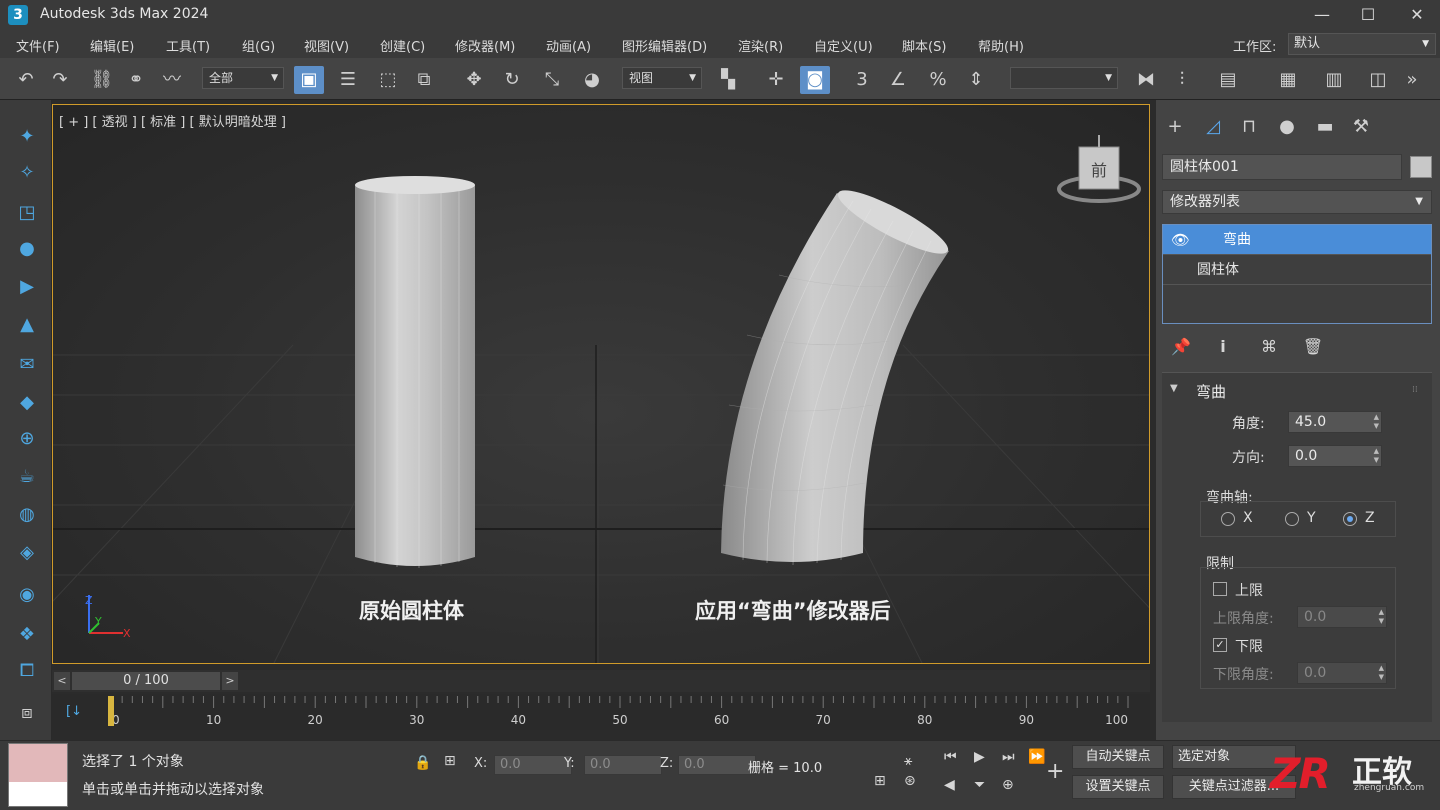  What do you see at coordinates (1180, 240) in the screenshot?
I see `eye-icon: 👁` at bounding box center [1180, 240].